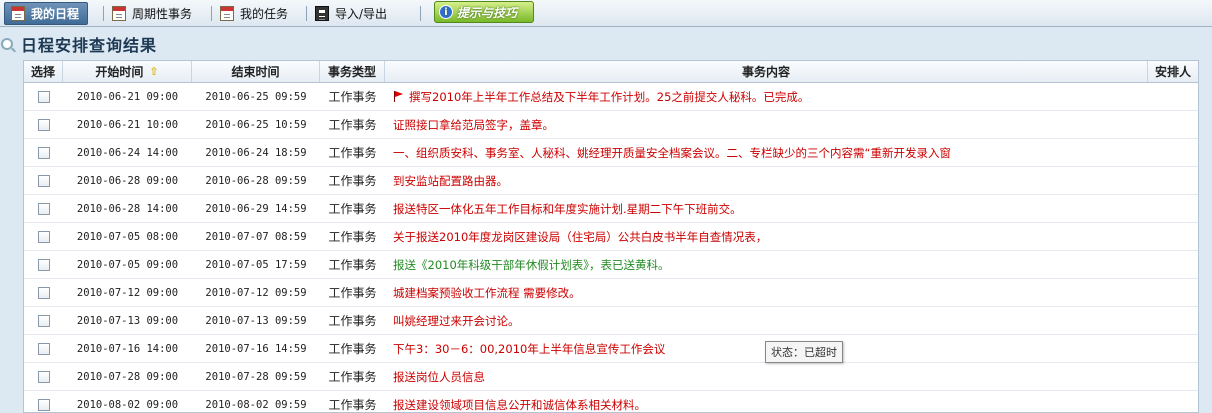 Image resolution: width=1212 pixels, height=413 pixels. What do you see at coordinates (529, 349) in the screenshot?
I see `content-link: 下午3：30－6：00,2010年上半年信息宣传工作会议` at bounding box center [529, 349].